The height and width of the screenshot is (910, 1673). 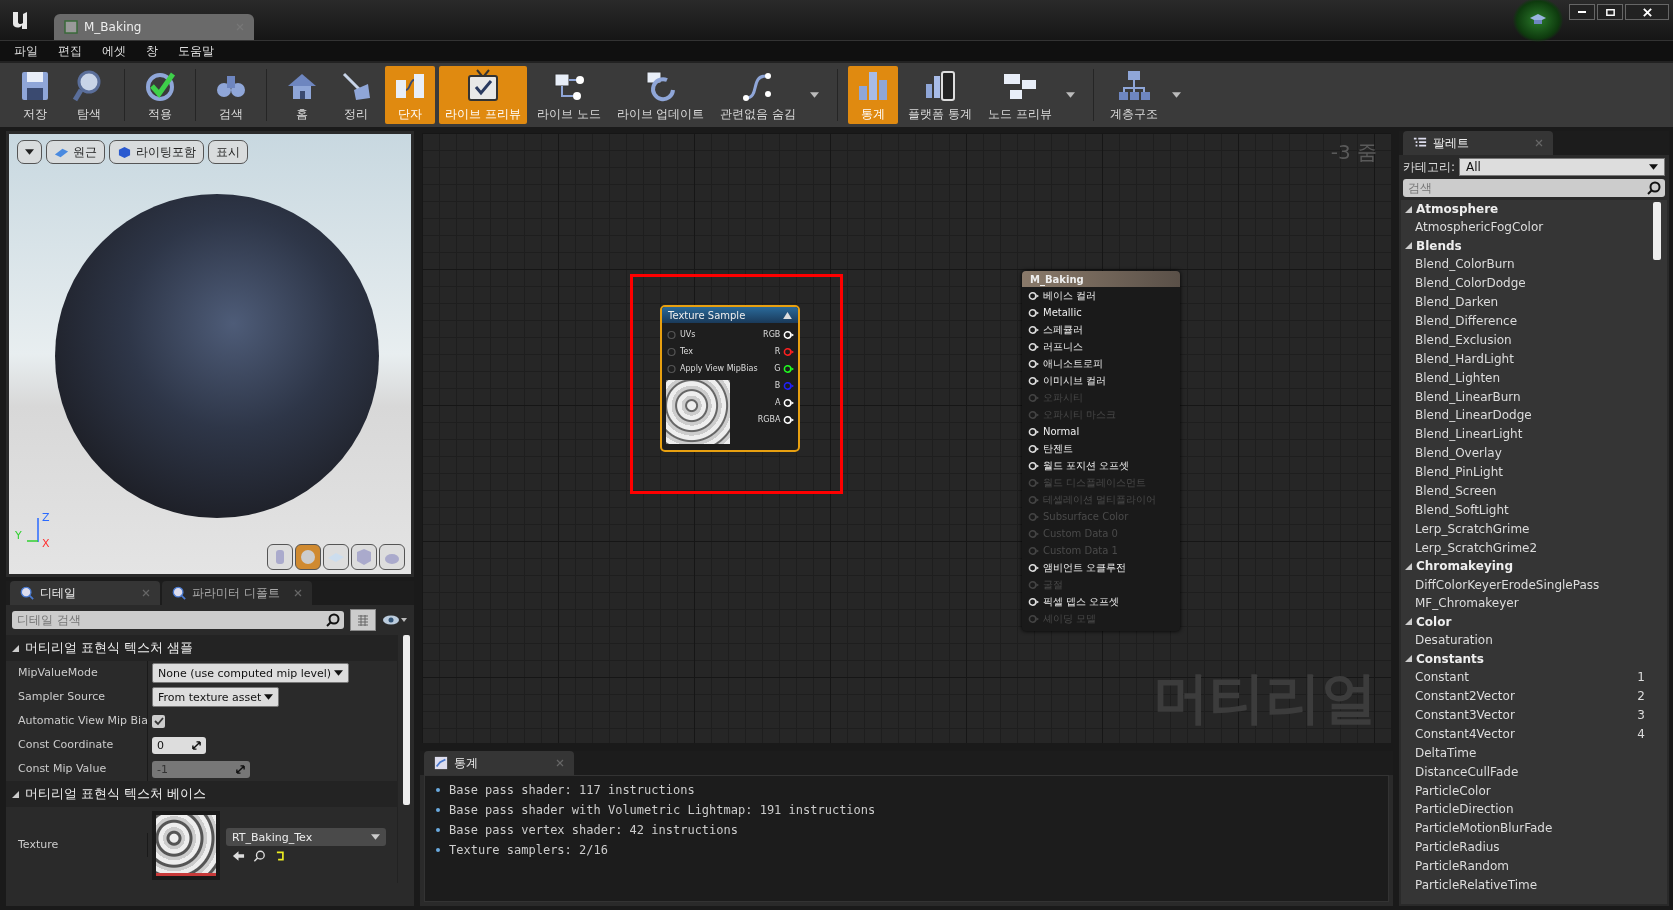 What do you see at coordinates (75, 152) in the screenshot?
I see `perspective-button: 원근` at bounding box center [75, 152].